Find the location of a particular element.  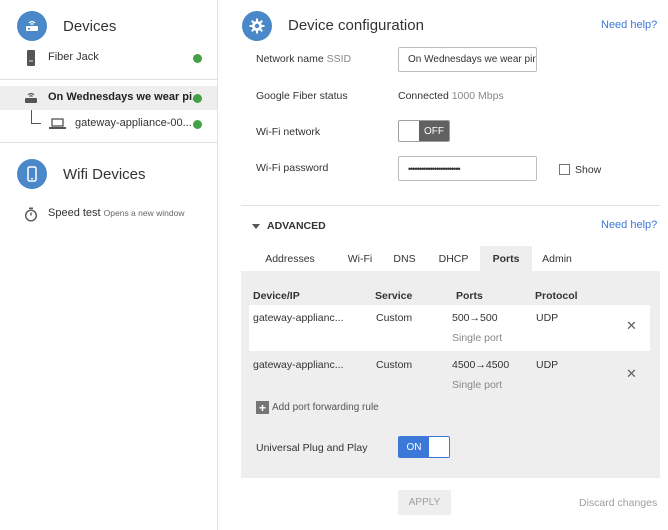

add-port-rule-button: + Add port forwarding rule is located at coordinates (317, 407).